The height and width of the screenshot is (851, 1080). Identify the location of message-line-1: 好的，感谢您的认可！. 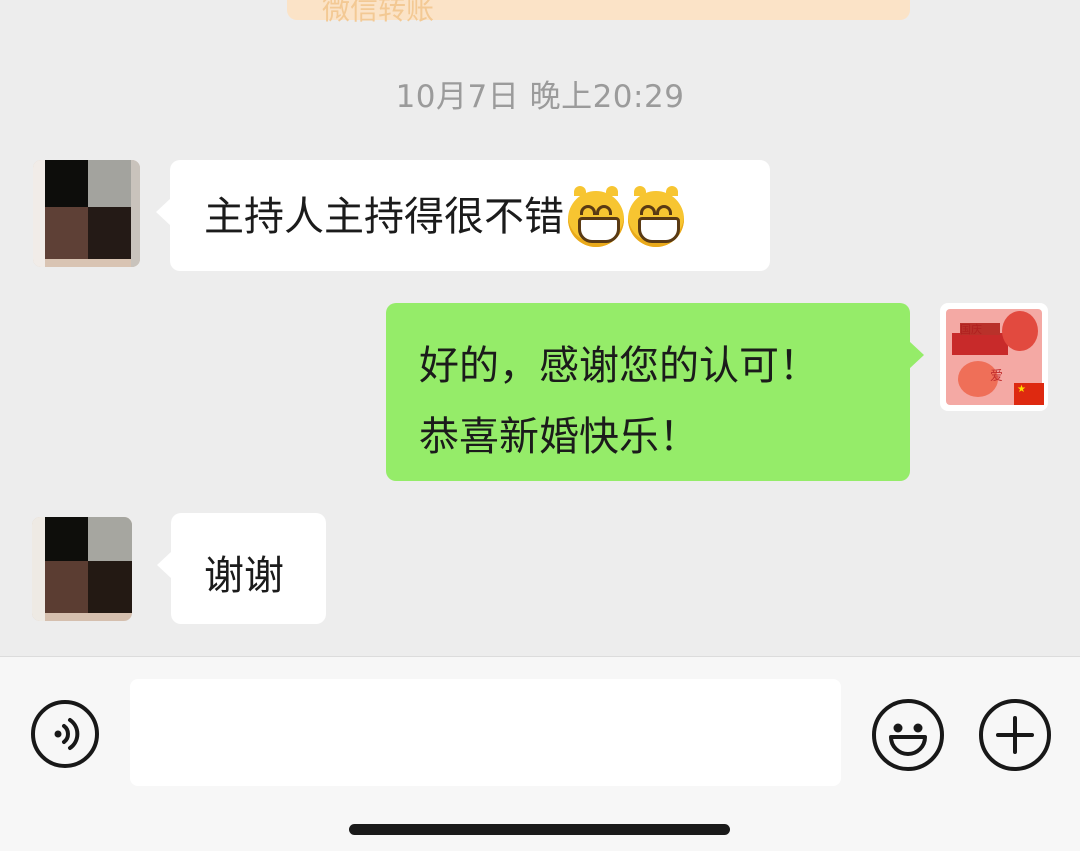
(619, 366).